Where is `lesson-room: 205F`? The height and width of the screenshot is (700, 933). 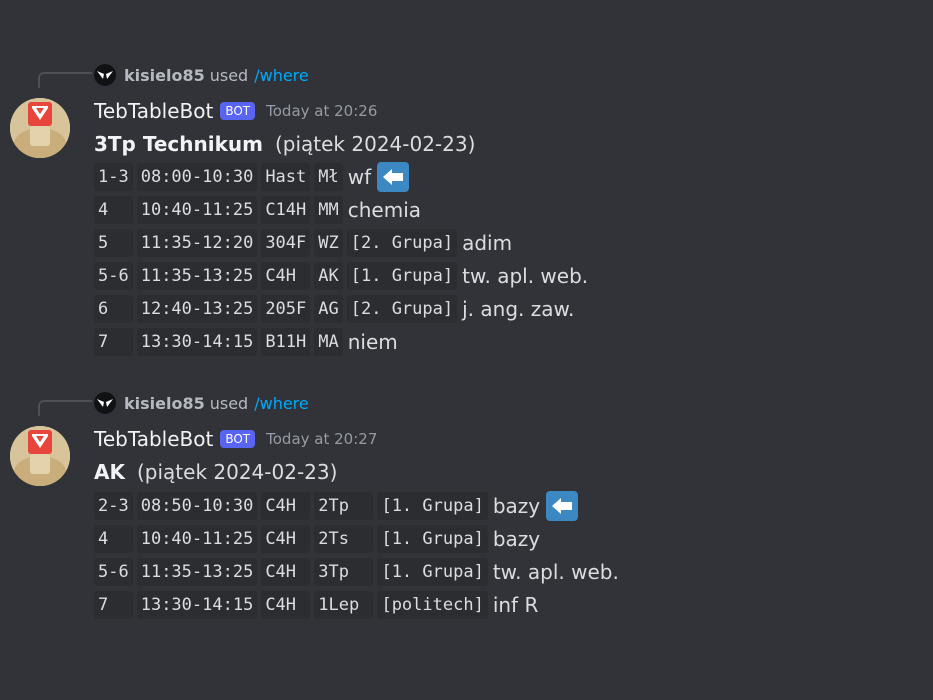
lesson-room: 205F is located at coordinates (286, 309).